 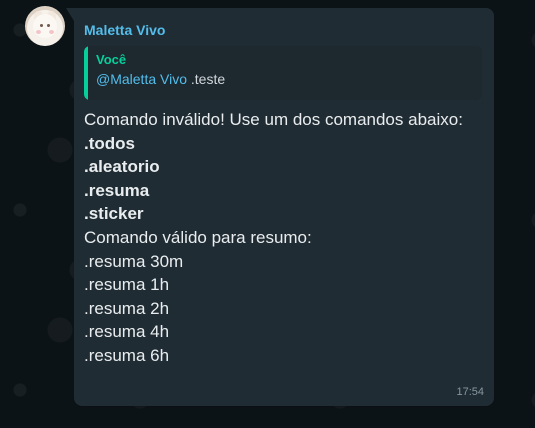 What do you see at coordinates (470, 392) in the screenshot?
I see `message-timestamp: 17:54` at bounding box center [470, 392].